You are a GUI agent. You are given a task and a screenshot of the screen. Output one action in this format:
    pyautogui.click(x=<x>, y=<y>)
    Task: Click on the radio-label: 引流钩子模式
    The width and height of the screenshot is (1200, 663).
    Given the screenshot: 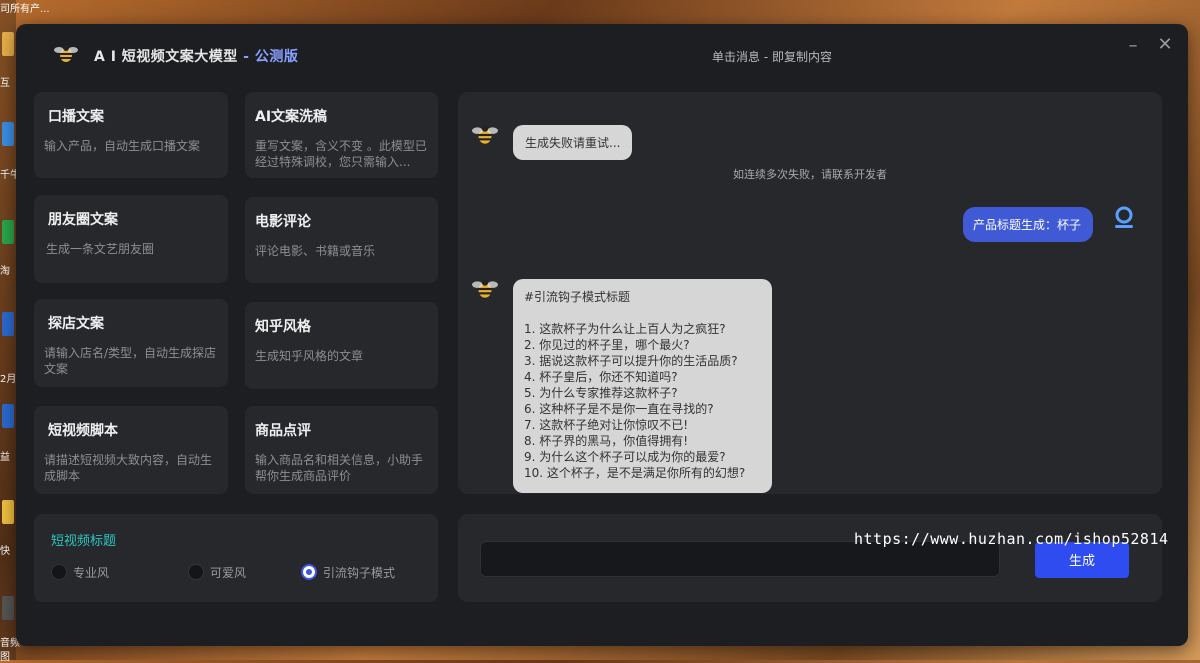 What is the action you would take?
    pyautogui.click(x=359, y=573)
    